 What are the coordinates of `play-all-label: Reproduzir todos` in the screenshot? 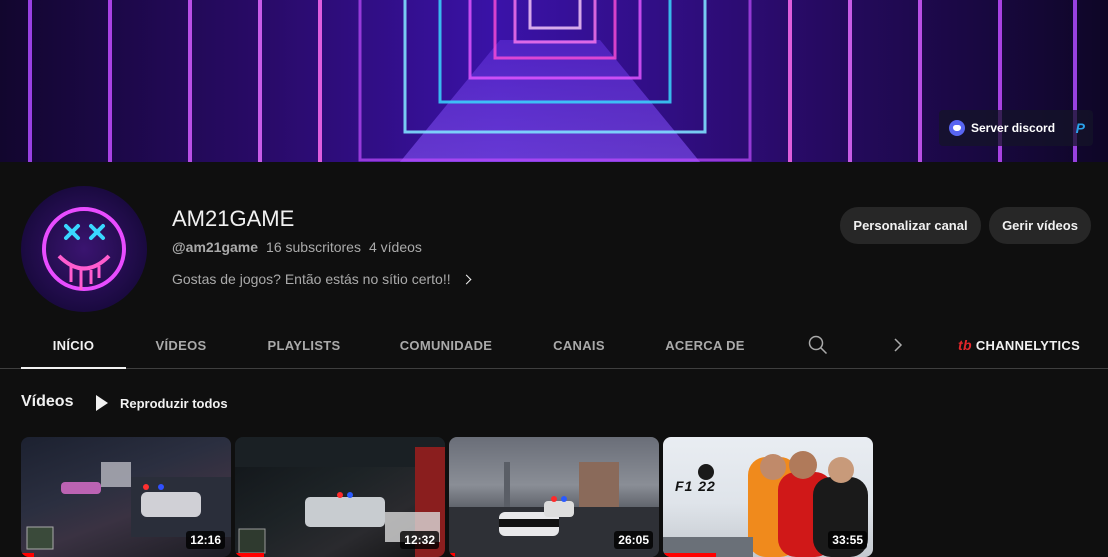 It's located at (174, 403).